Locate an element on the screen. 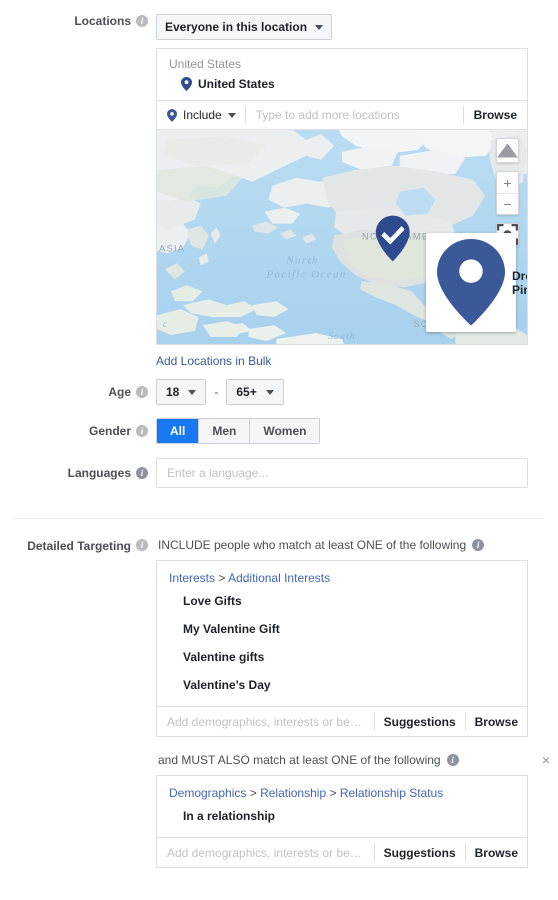  svg-text: ASIA is located at coordinates (172, 248).